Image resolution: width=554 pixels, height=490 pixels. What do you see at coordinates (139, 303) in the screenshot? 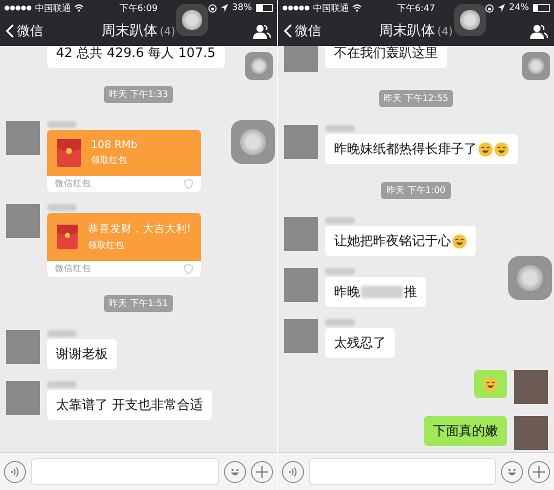
I see `timestamp: 昨天 下午1:51` at bounding box center [139, 303].